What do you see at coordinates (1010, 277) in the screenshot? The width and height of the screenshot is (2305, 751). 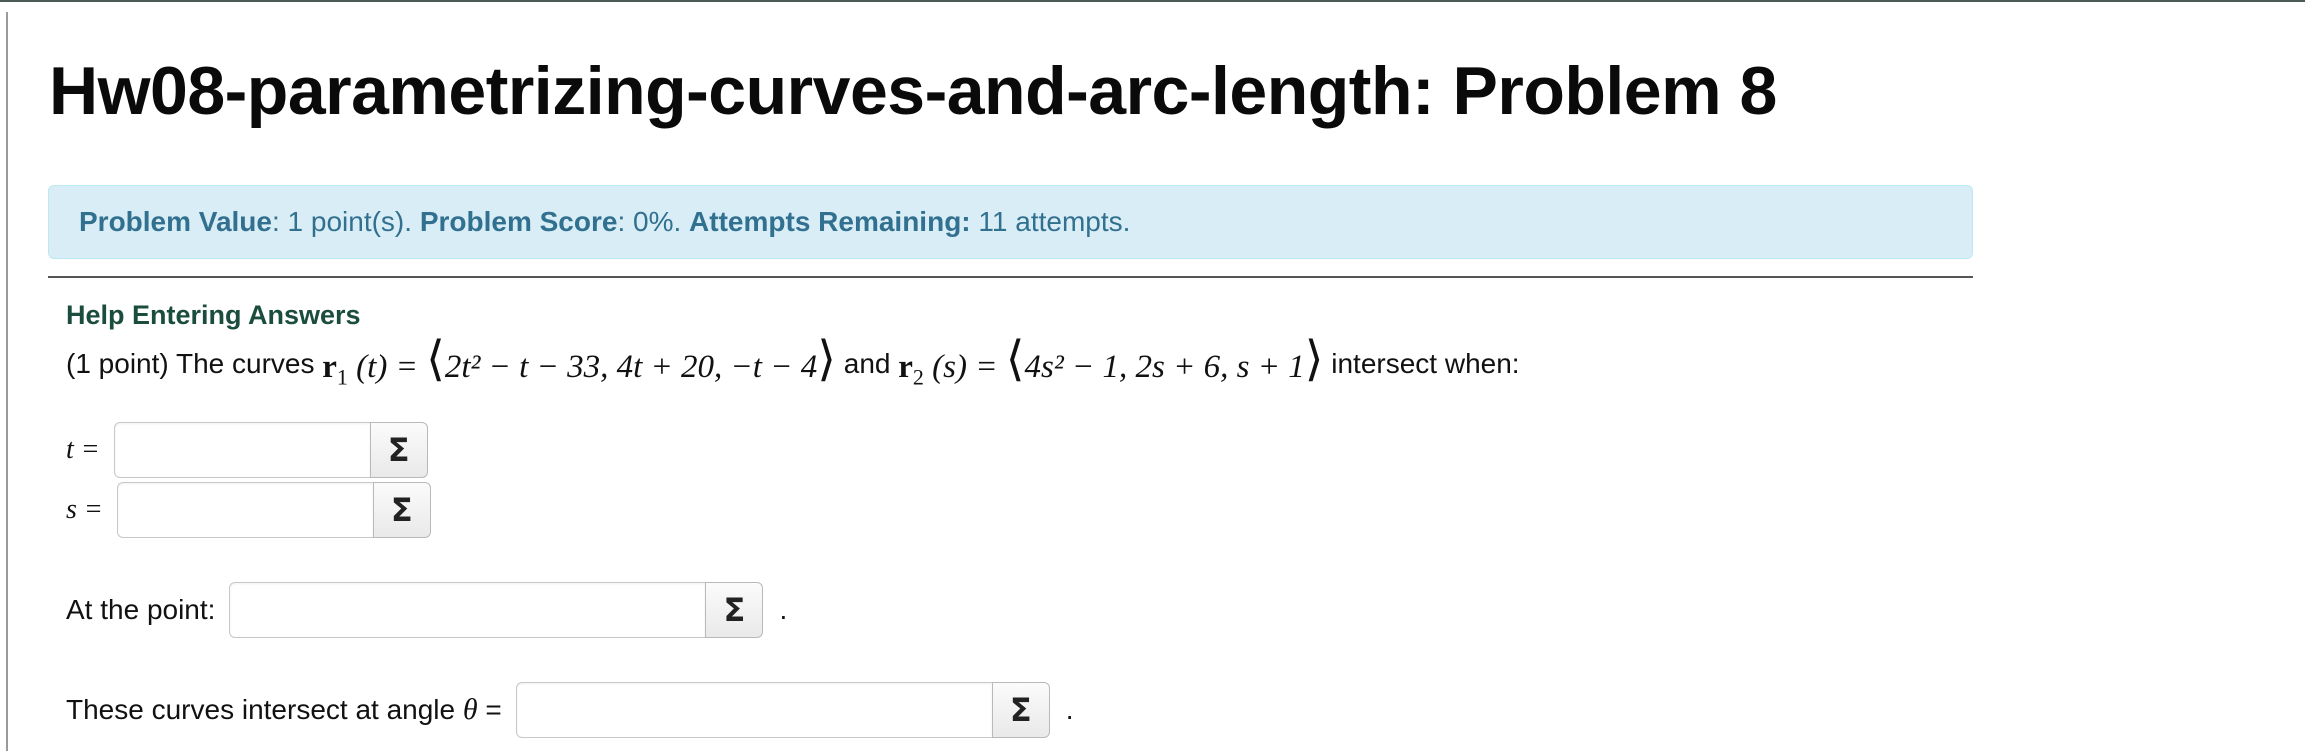 I see `divider` at bounding box center [1010, 277].